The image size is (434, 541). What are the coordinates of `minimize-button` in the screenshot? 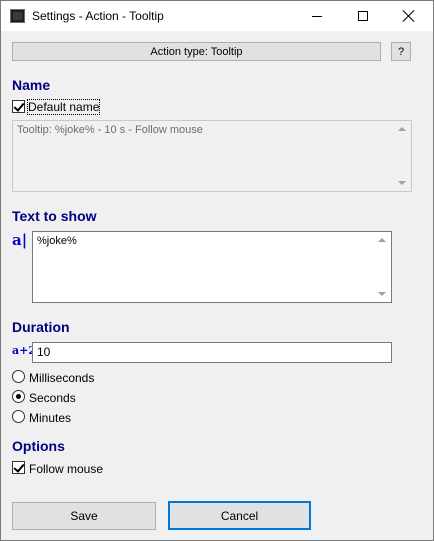 It's located at (317, 16).